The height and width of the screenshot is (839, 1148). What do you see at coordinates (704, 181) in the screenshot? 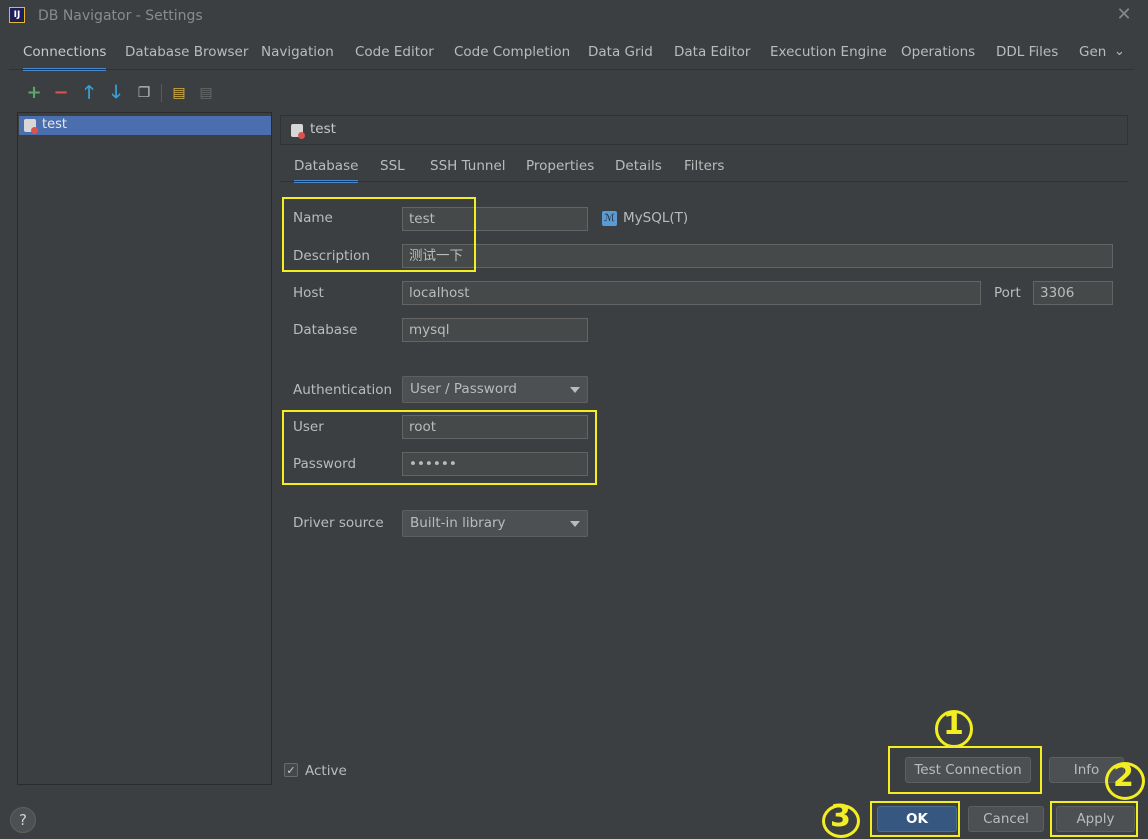
I see `subtab-divider` at bounding box center [704, 181].